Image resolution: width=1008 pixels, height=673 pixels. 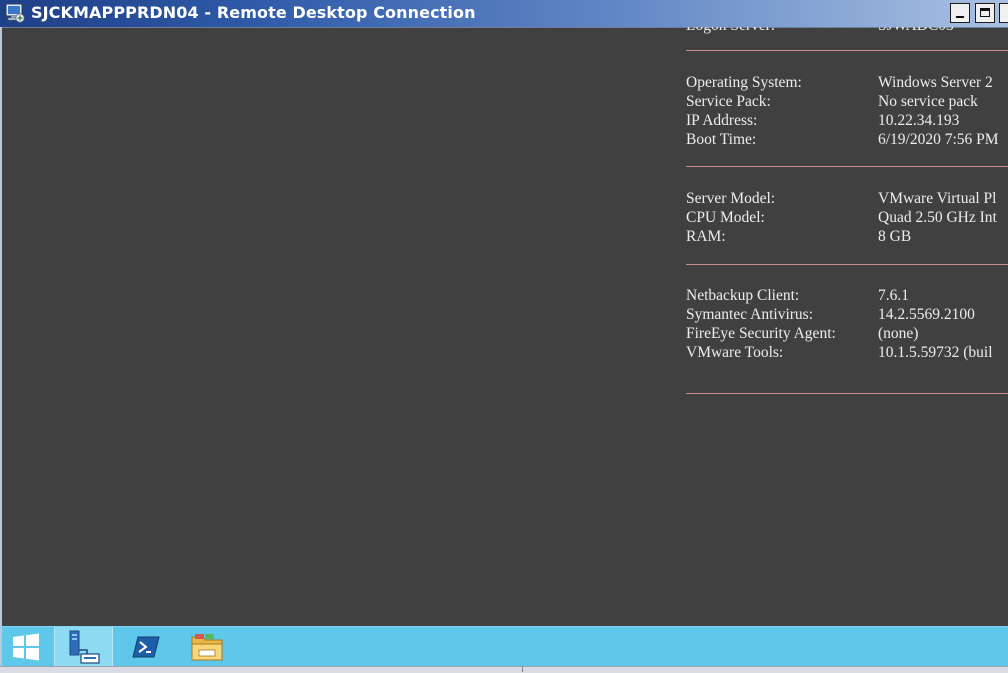 I want to click on bginfo-label: Operating System:, so click(x=744, y=82).